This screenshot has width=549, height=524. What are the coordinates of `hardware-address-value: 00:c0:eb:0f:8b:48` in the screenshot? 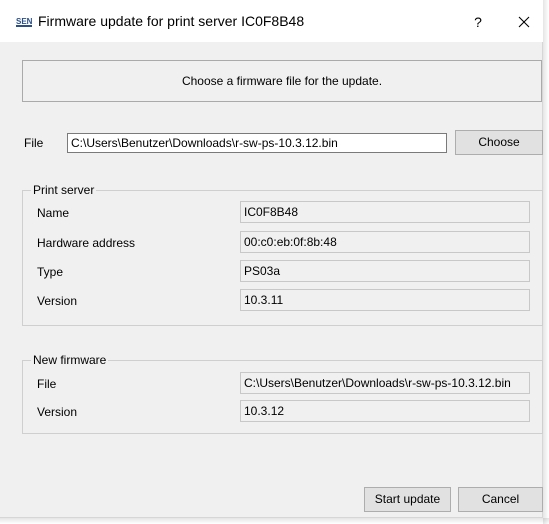 It's located at (385, 242).